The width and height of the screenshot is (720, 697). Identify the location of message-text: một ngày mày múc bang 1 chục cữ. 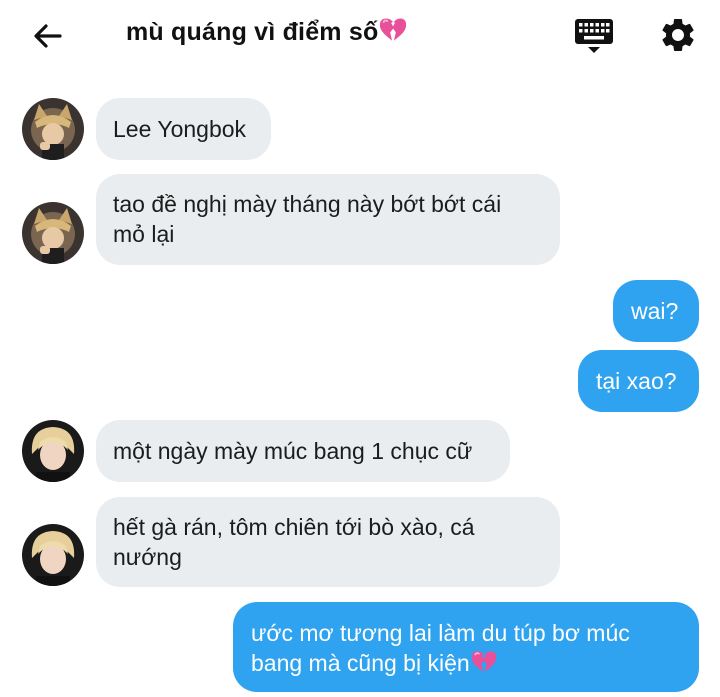
(293, 451).